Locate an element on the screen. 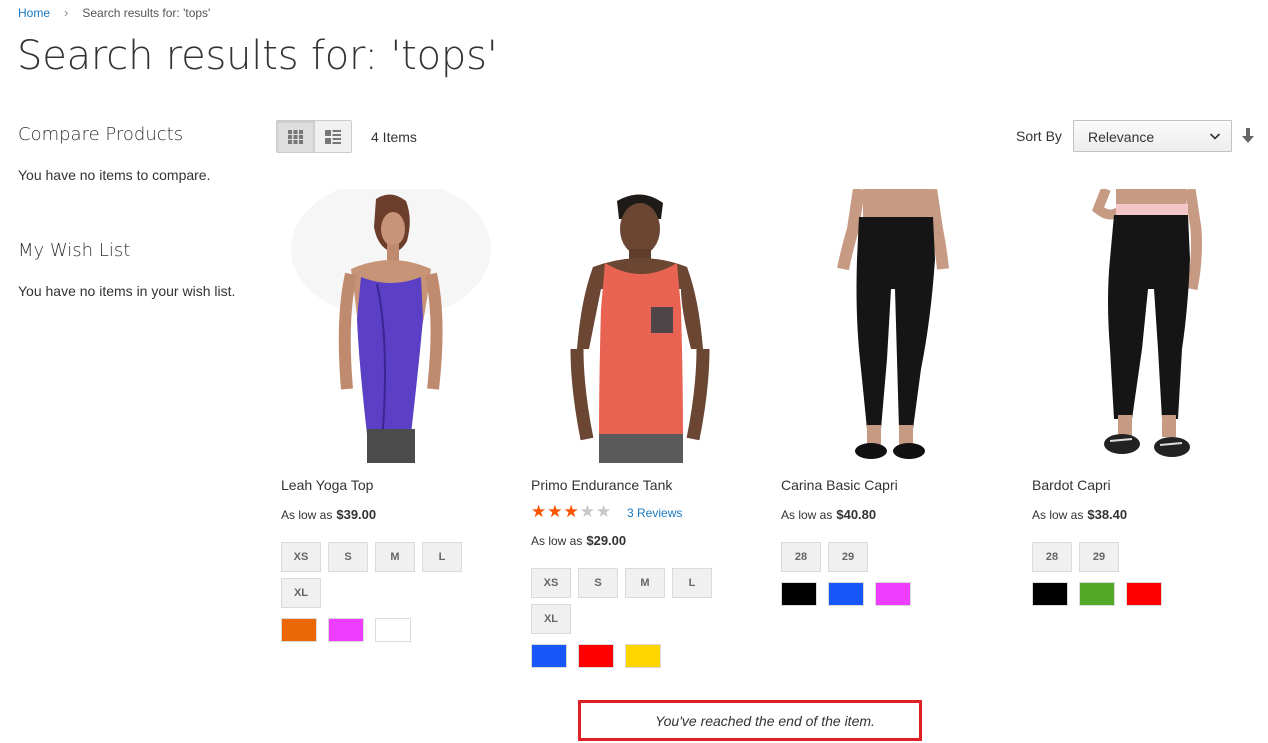  compare-empty-text: You have no items to compare. is located at coordinates (114, 175).